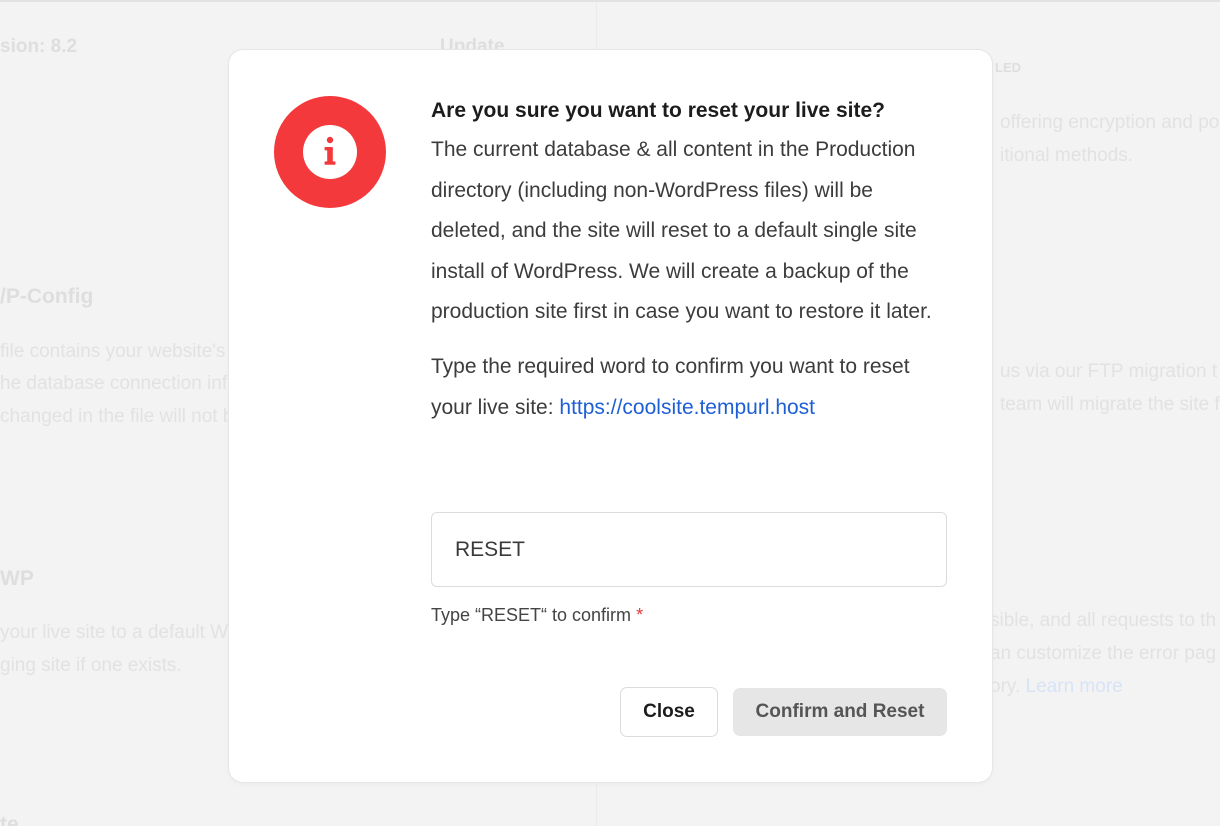 The image size is (1220, 826). What do you see at coordinates (1067, 155) in the screenshot?
I see `bg-right-line-2: itional methods.` at bounding box center [1067, 155].